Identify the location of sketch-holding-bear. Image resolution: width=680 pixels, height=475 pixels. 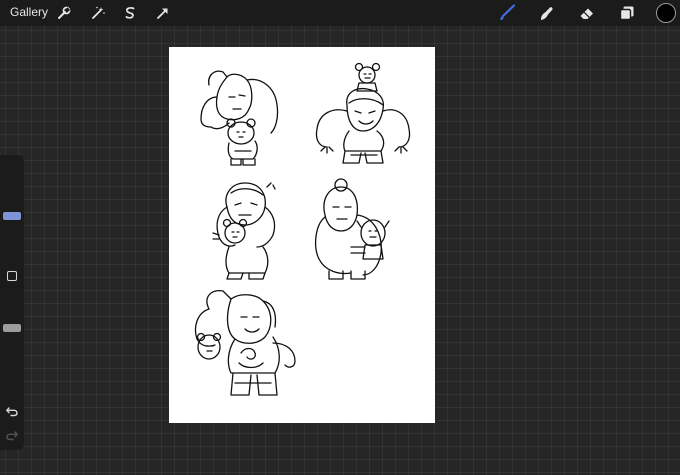
(244, 231).